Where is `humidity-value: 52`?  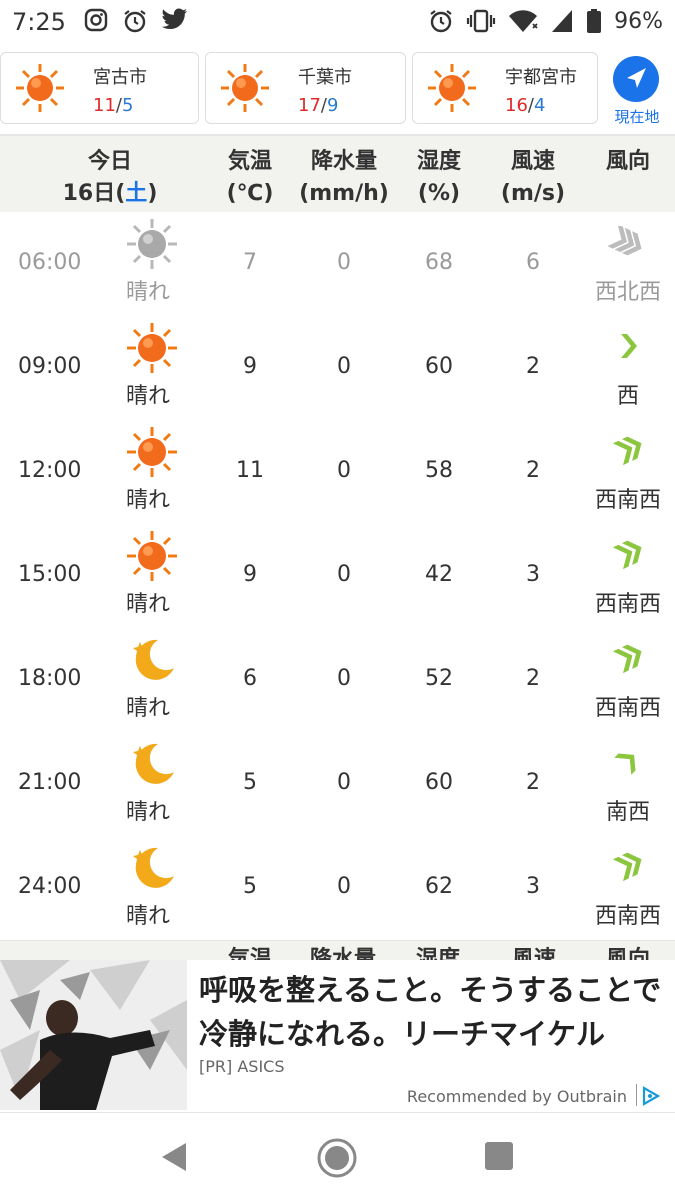 humidity-value: 52 is located at coordinates (439, 678).